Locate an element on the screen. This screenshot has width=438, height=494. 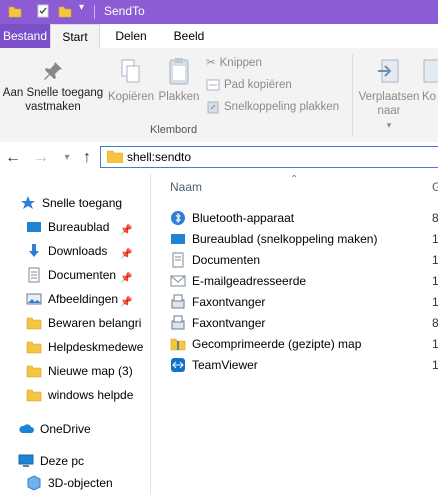
copy-button: Kopiëren is located at coordinates (131, 81).